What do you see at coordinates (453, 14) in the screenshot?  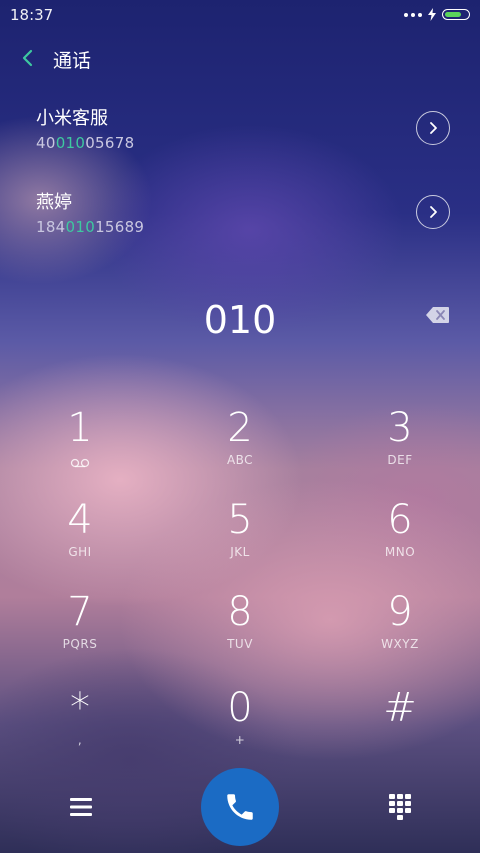 I see `battery-level` at bounding box center [453, 14].